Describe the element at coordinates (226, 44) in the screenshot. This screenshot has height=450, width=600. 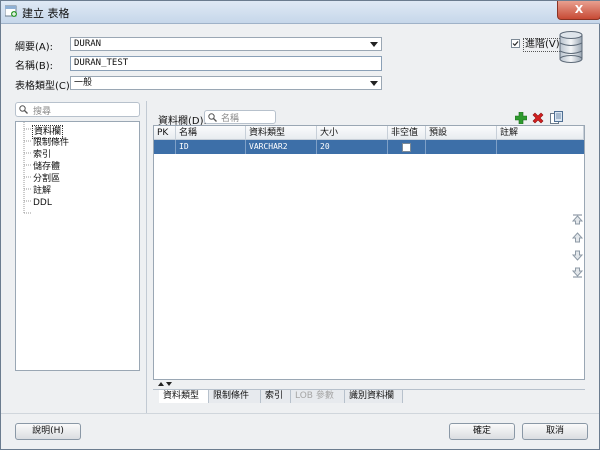
I see `schema-select: DURAN` at that location.